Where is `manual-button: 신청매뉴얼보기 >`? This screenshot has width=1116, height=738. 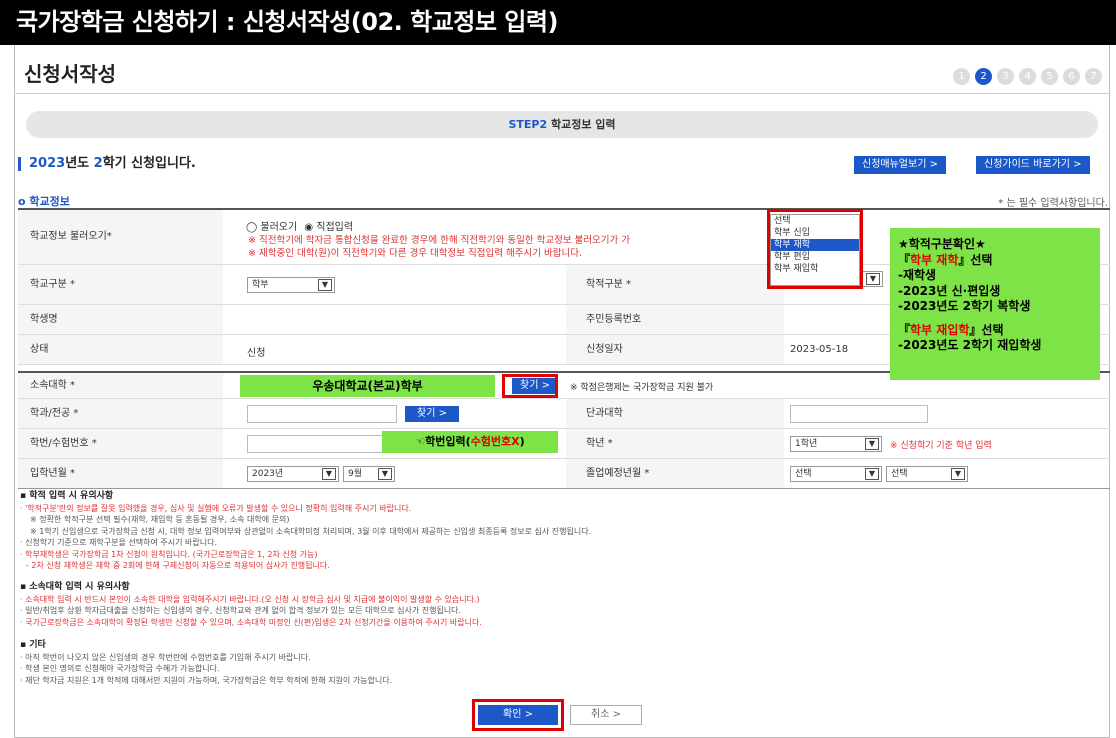 manual-button: 신청매뉴얼보기 > is located at coordinates (900, 165).